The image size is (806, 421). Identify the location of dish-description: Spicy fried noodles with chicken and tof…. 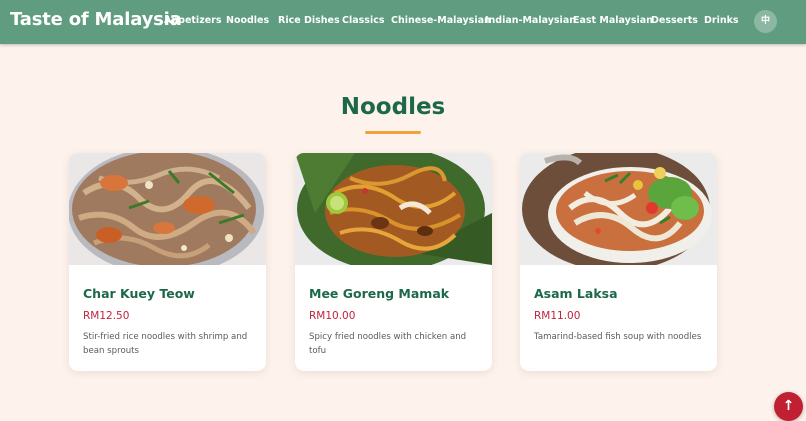
(388, 344).